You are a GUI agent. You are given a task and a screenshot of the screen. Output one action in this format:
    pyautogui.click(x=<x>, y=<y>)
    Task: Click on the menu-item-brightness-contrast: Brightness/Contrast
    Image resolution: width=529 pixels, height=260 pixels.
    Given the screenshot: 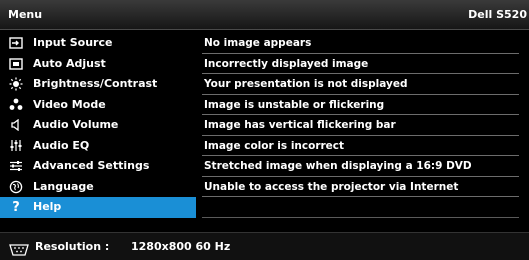 What is the action you would take?
    pyautogui.click(x=98, y=84)
    